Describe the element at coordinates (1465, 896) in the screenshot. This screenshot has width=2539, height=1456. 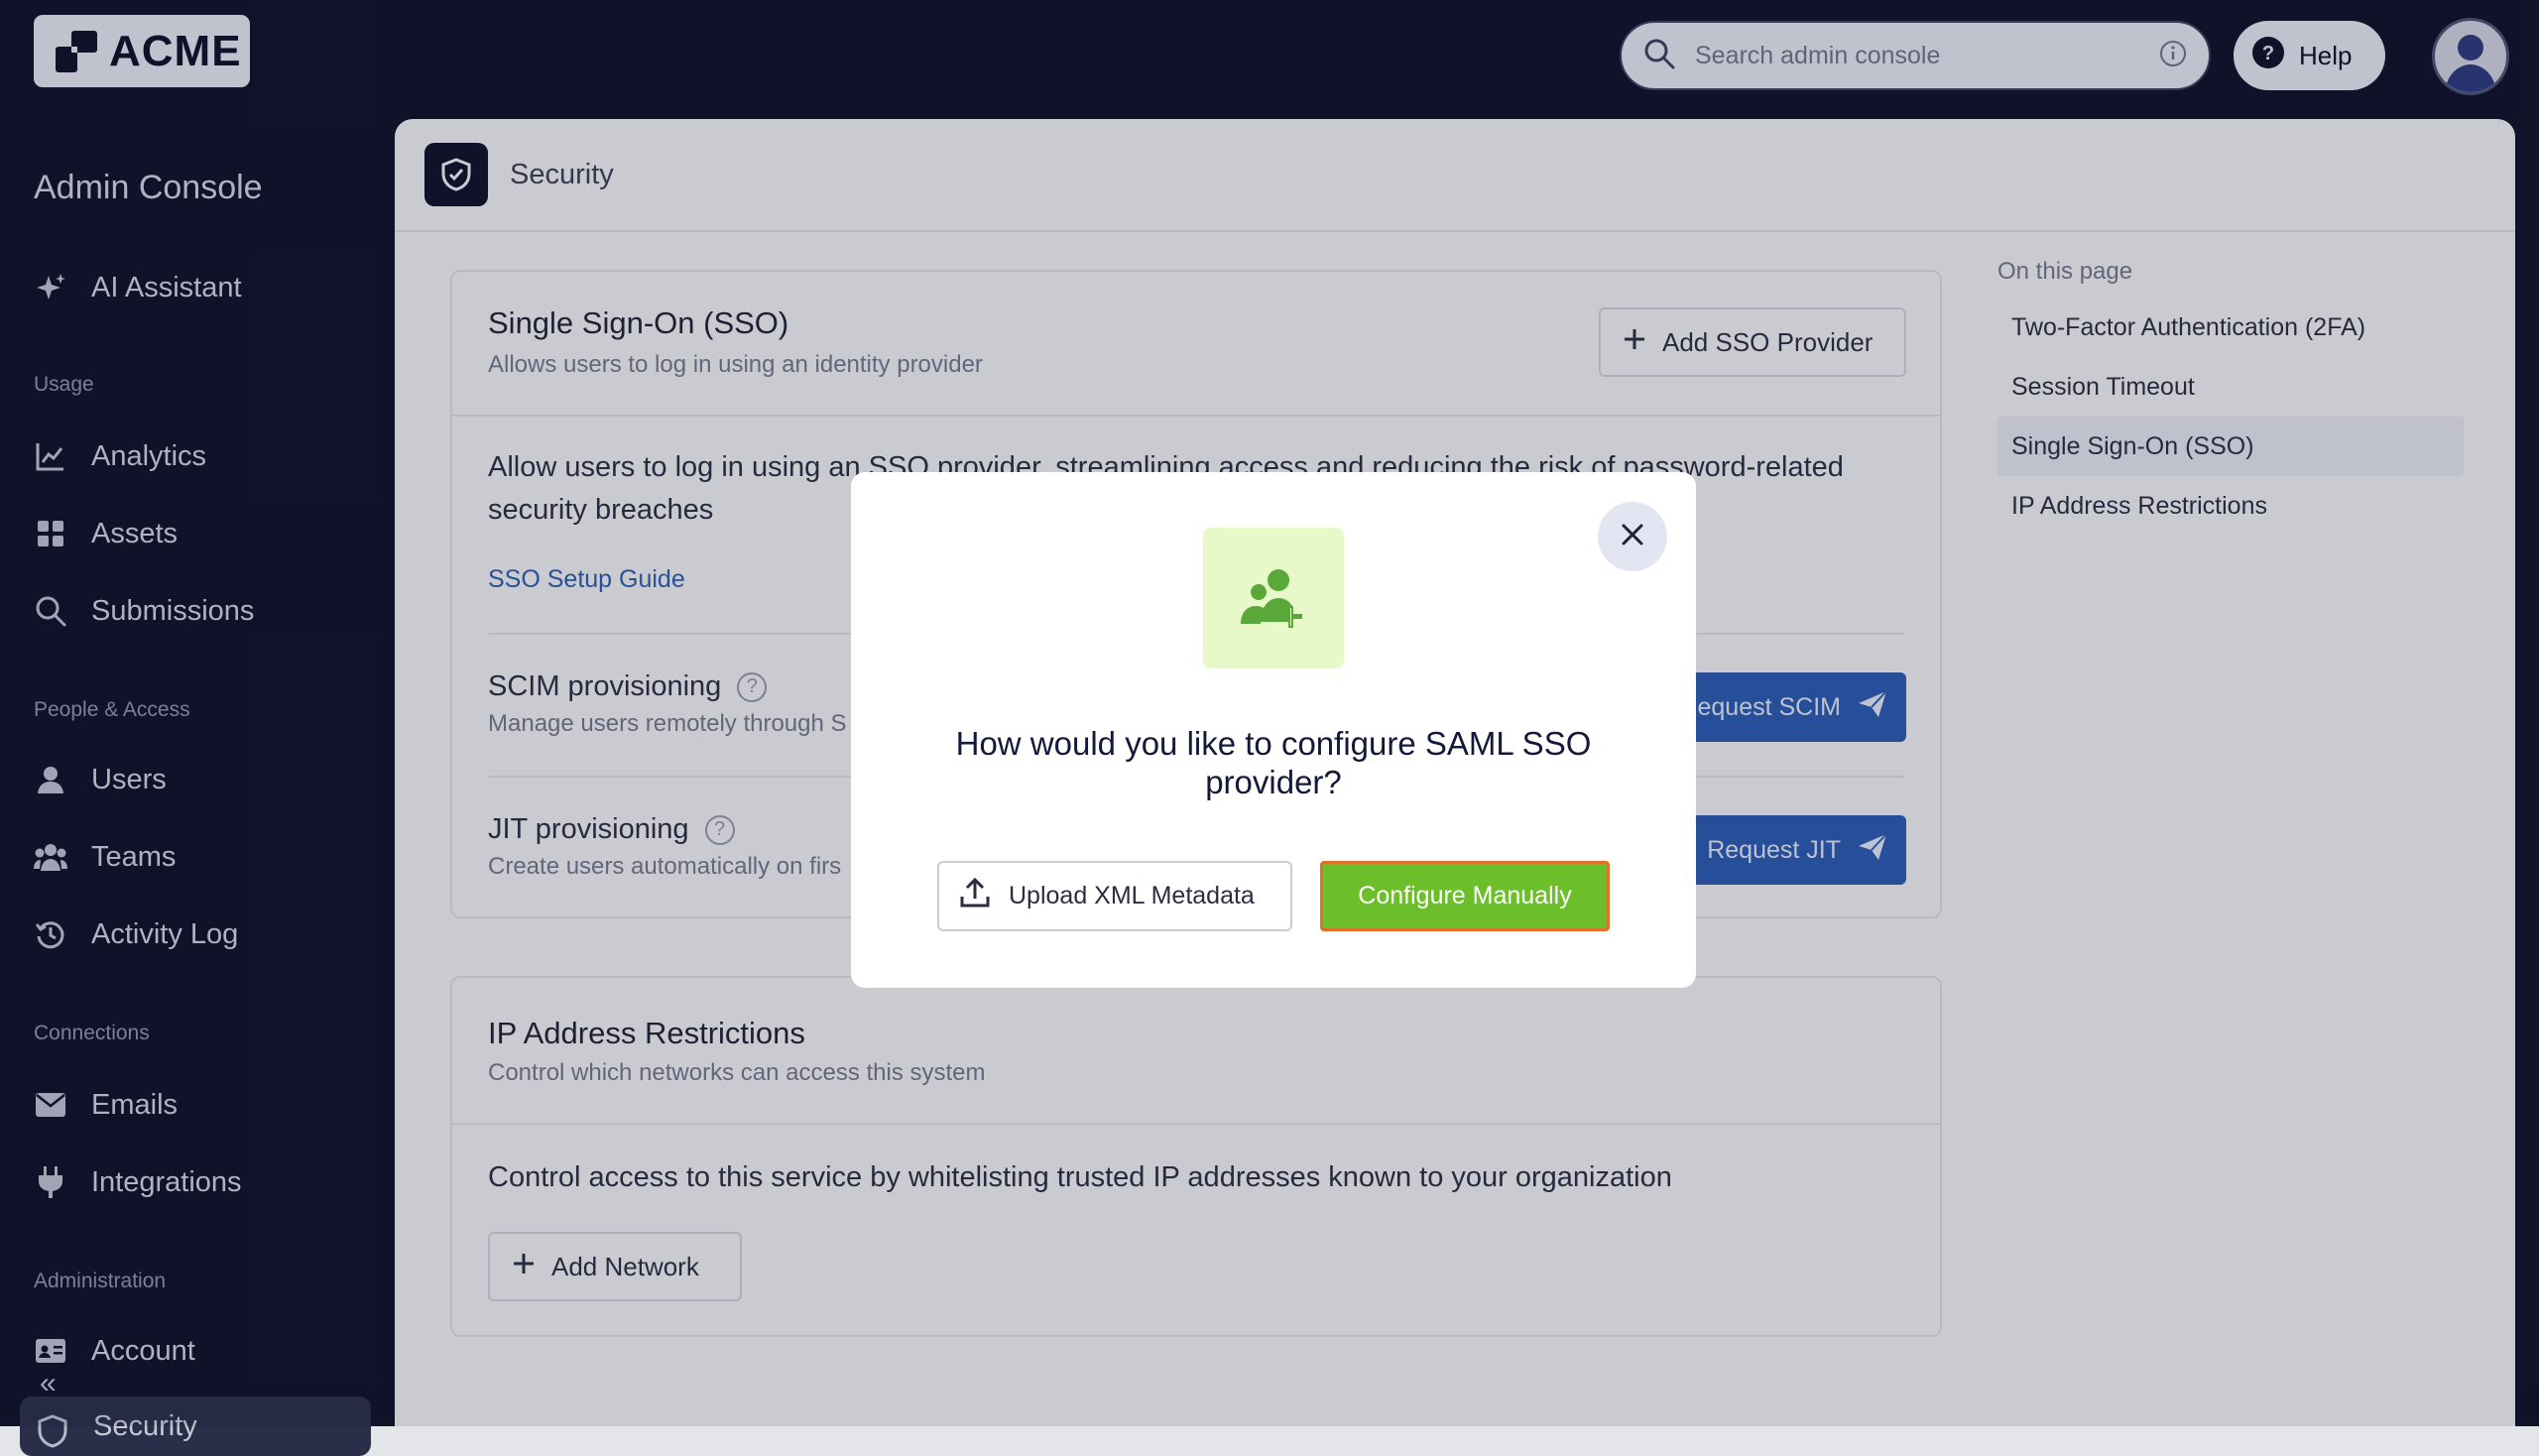
I see `configure-manually-button: Configure Manually` at that location.